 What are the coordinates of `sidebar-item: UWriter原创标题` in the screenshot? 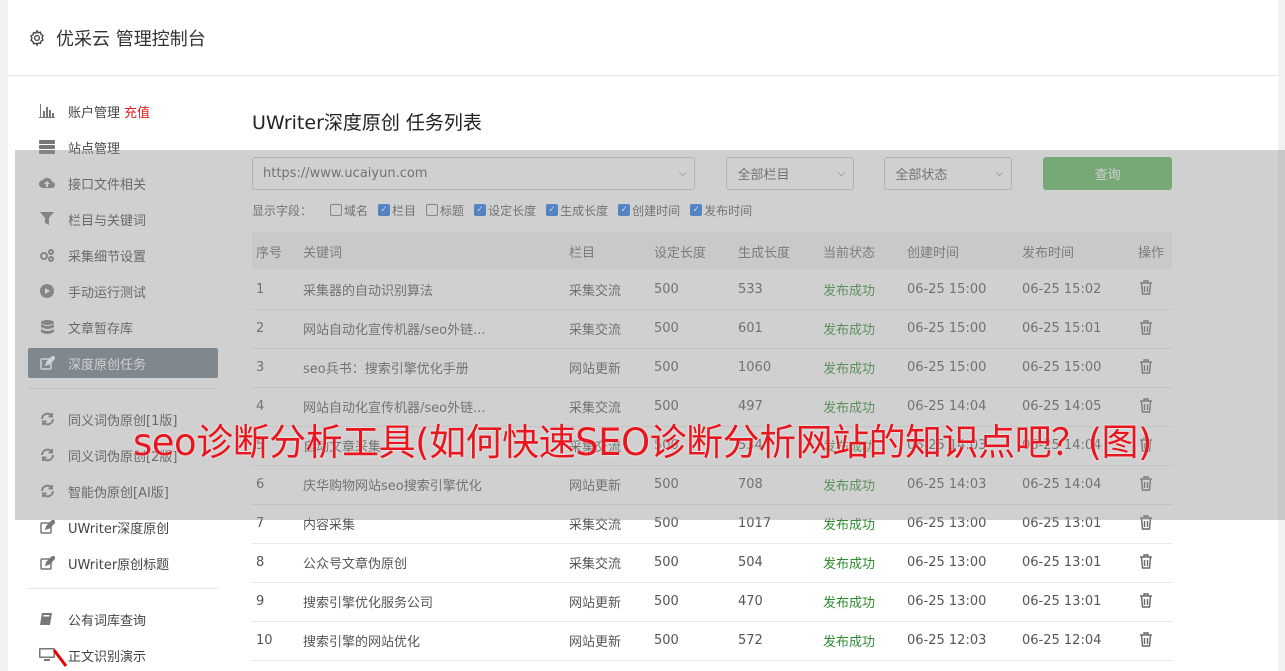 It's located at (123, 563).